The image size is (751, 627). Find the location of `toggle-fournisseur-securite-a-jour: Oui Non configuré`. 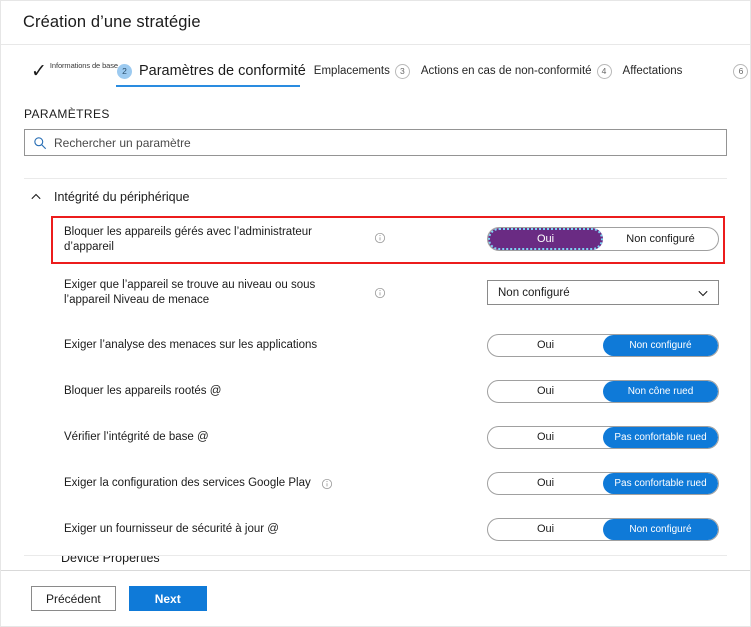

toggle-fournisseur-securite-a-jour: Oui Non configuré is located at coordinates (603, 529).